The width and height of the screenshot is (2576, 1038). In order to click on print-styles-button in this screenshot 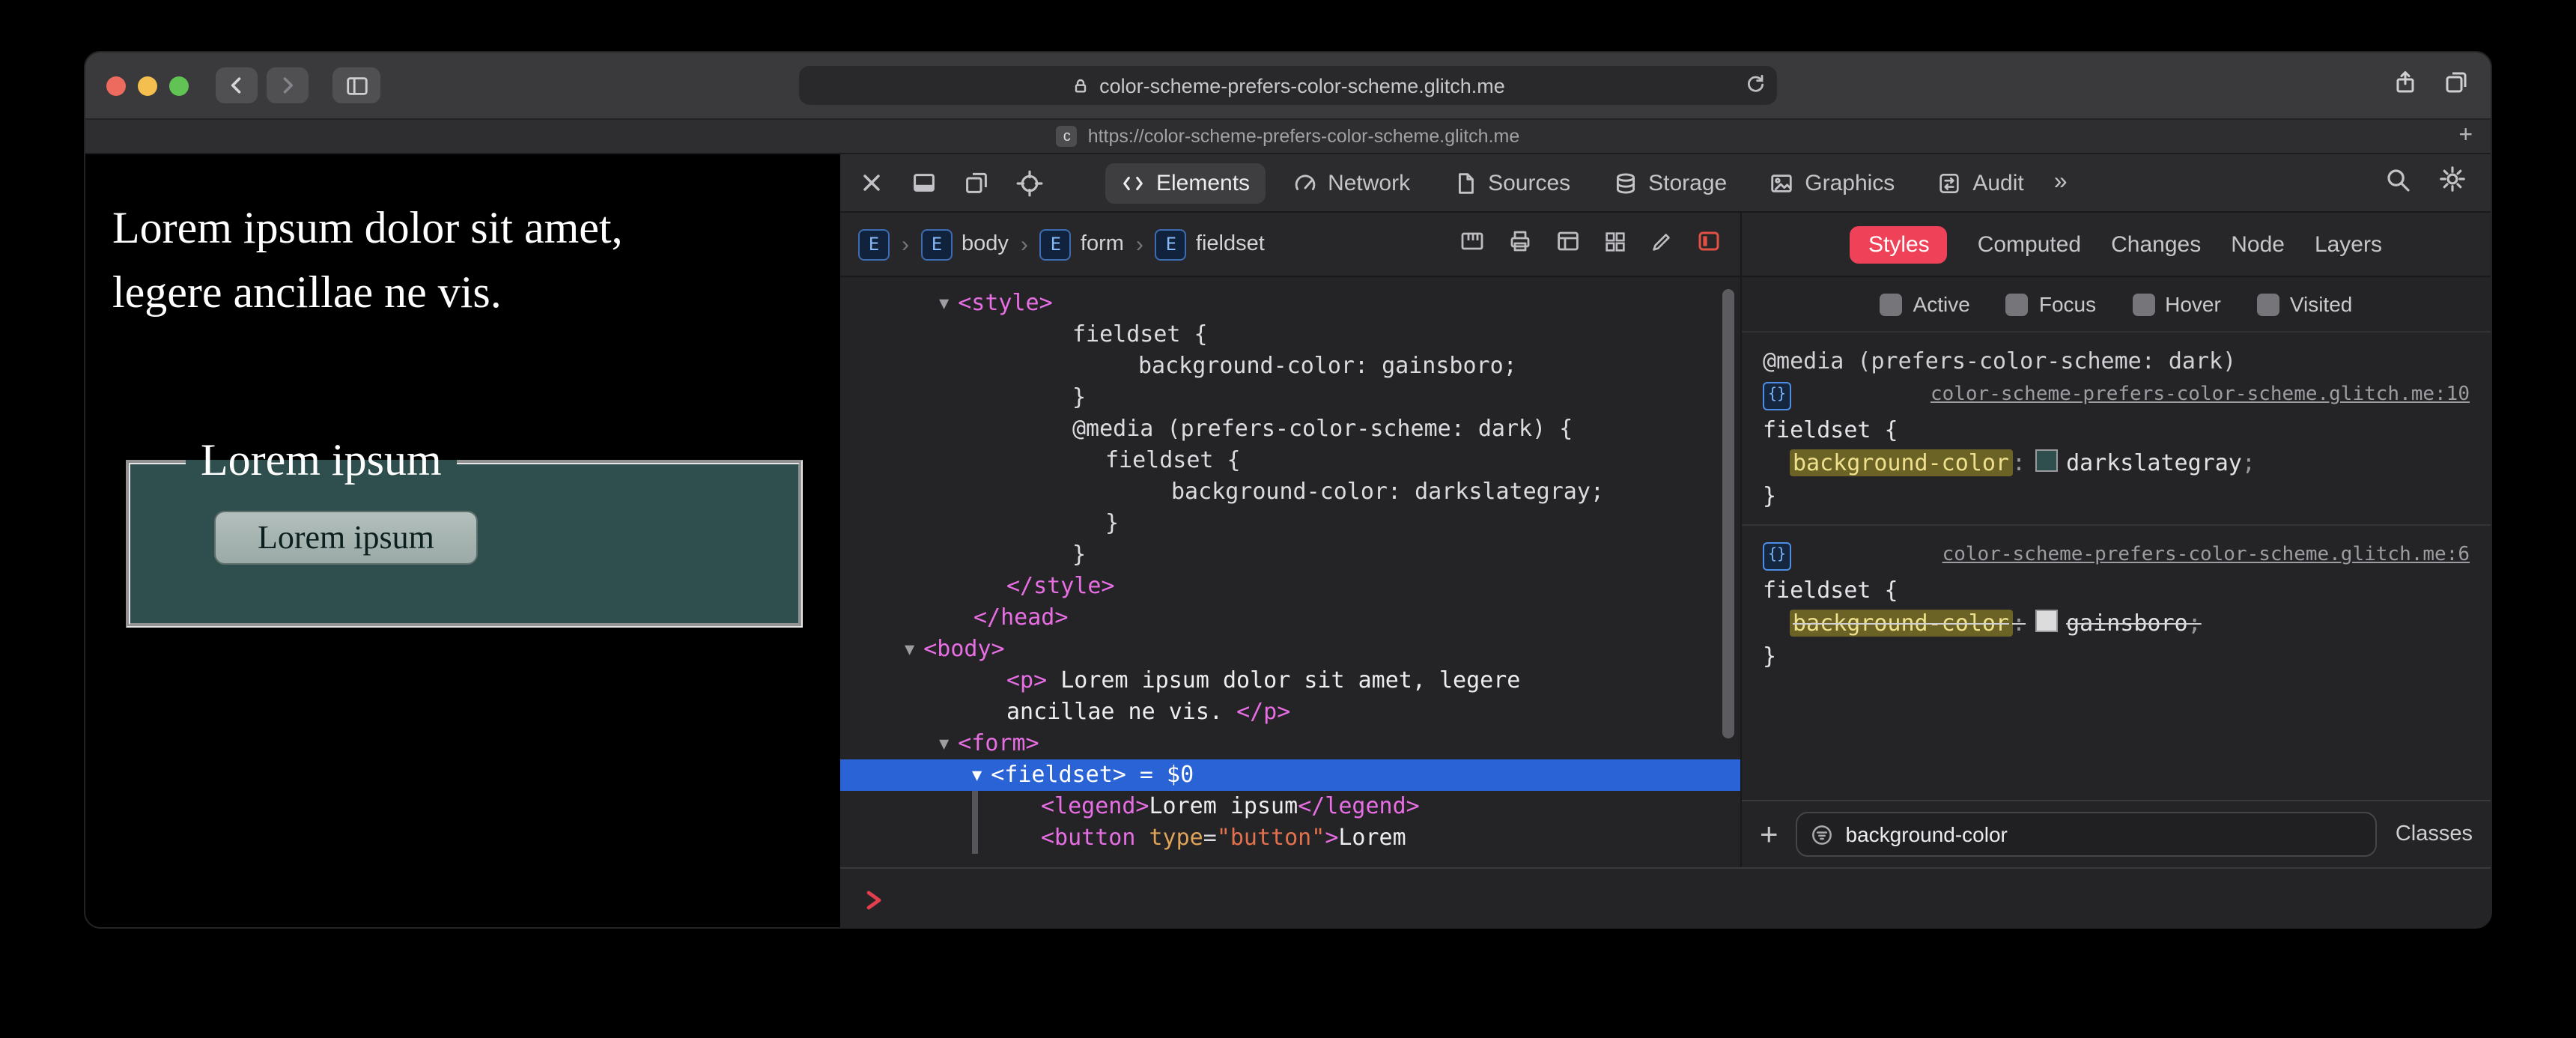, I will do `click(1520, 244)`.